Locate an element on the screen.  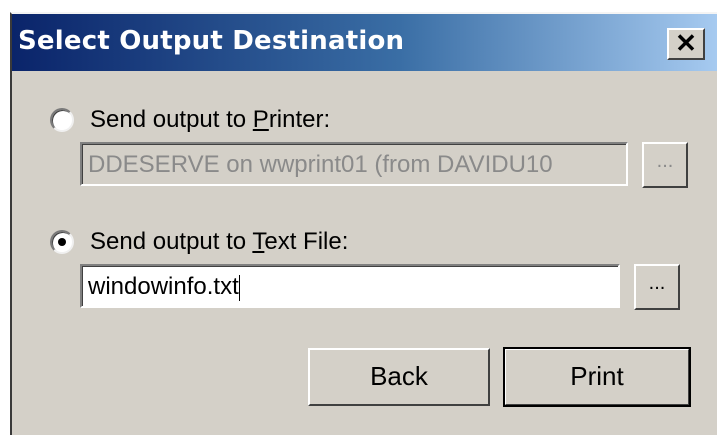
text-caret is located at coordinates (239, 287).